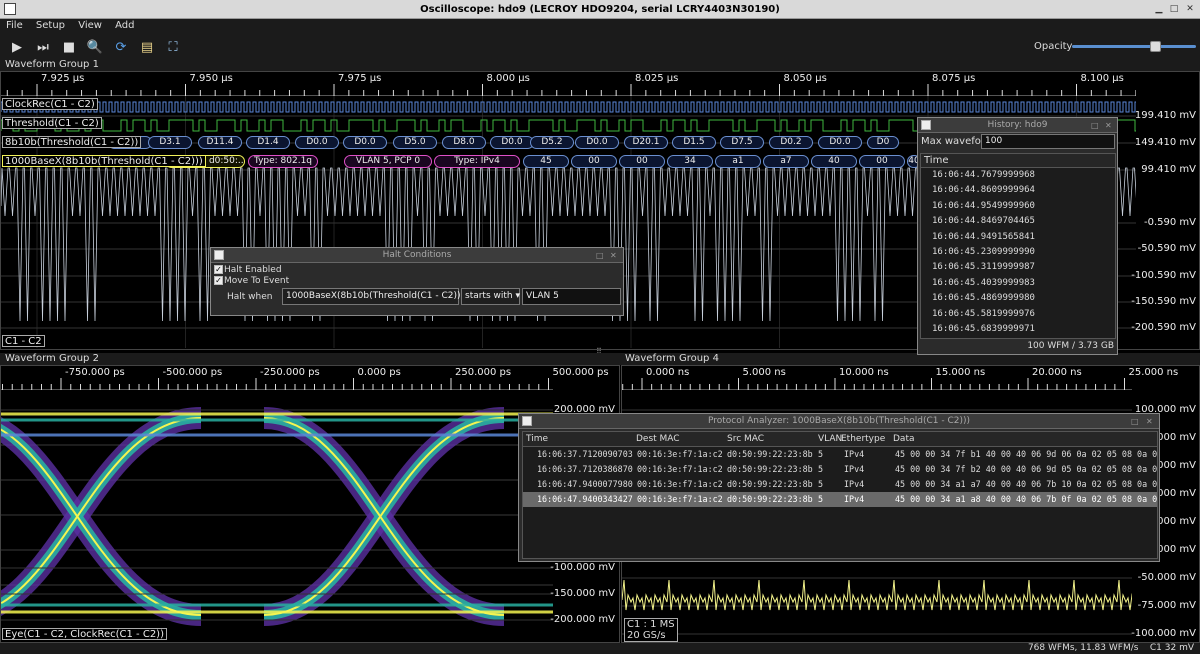 The height and width of the screenshot is (654, 1200). What do you see at coordinates (1018, 161) in the screenshot?
I see `history-column-time: Time` at bounding box center [1018, 161].